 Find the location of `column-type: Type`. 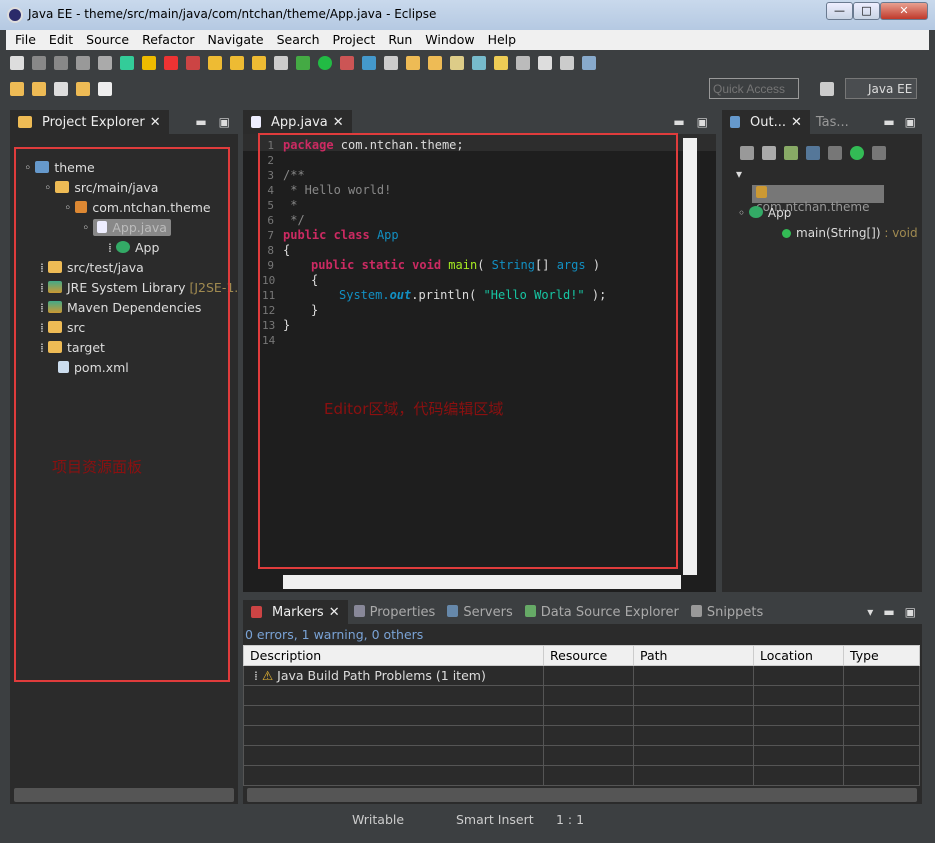

column-type: Type is located at coordinates (881, 655).